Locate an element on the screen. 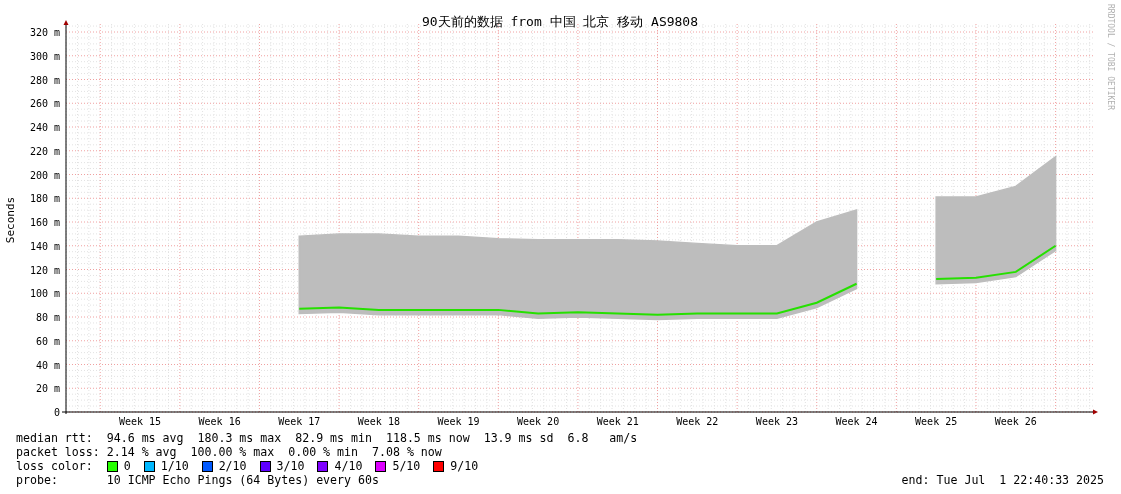 The image size is (1121, 494). tick-label: 0 is located at coordinates (56, 412).